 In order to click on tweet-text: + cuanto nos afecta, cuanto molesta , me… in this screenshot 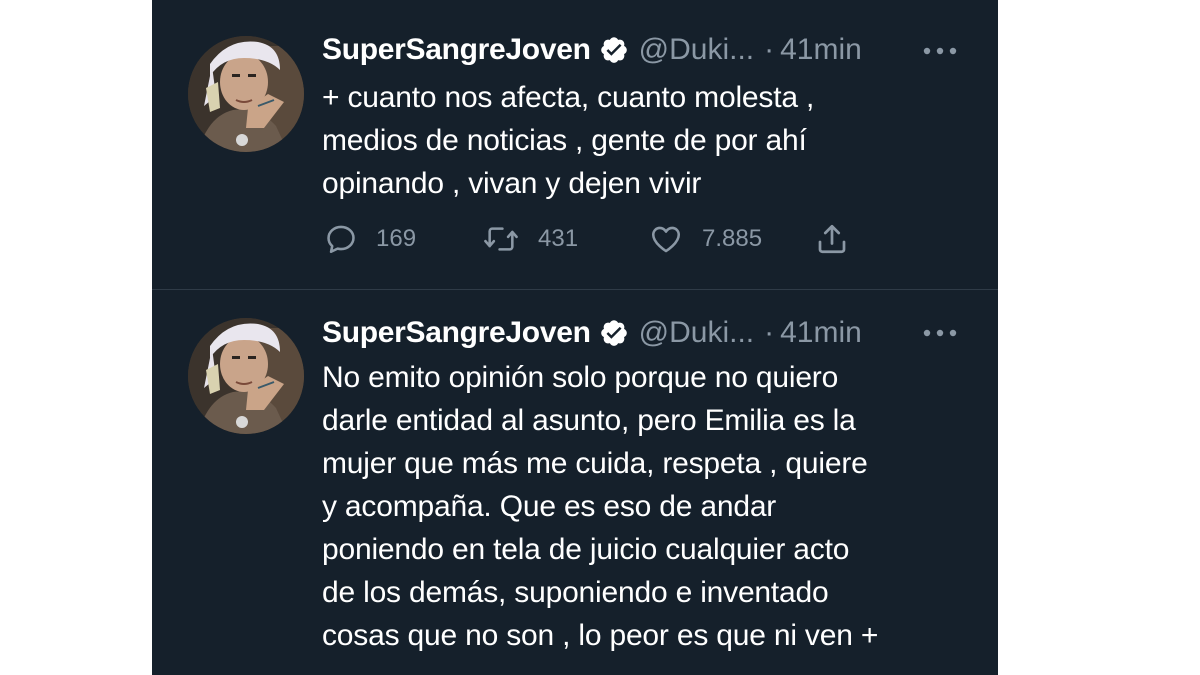, I will do `click(568, 140)`.